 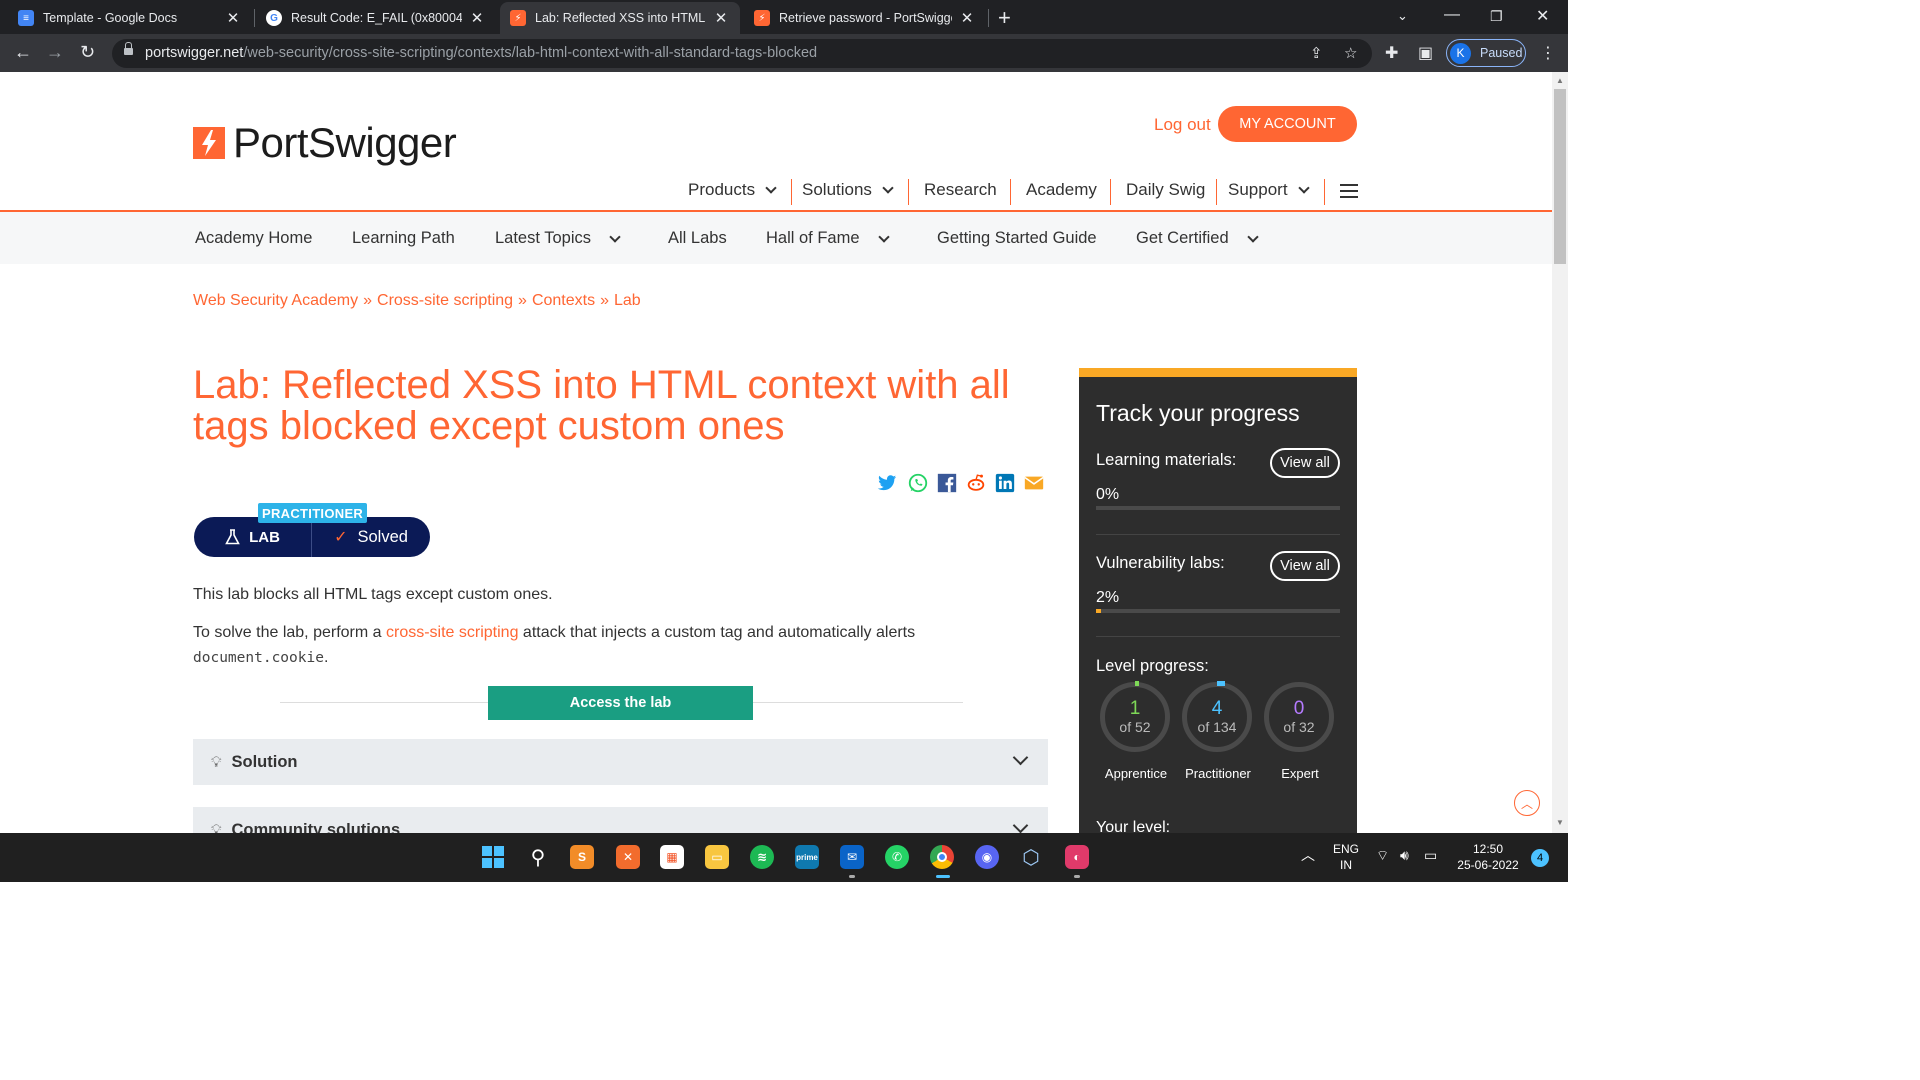 I want to click on email-icon, so click(x=1034, y=483).